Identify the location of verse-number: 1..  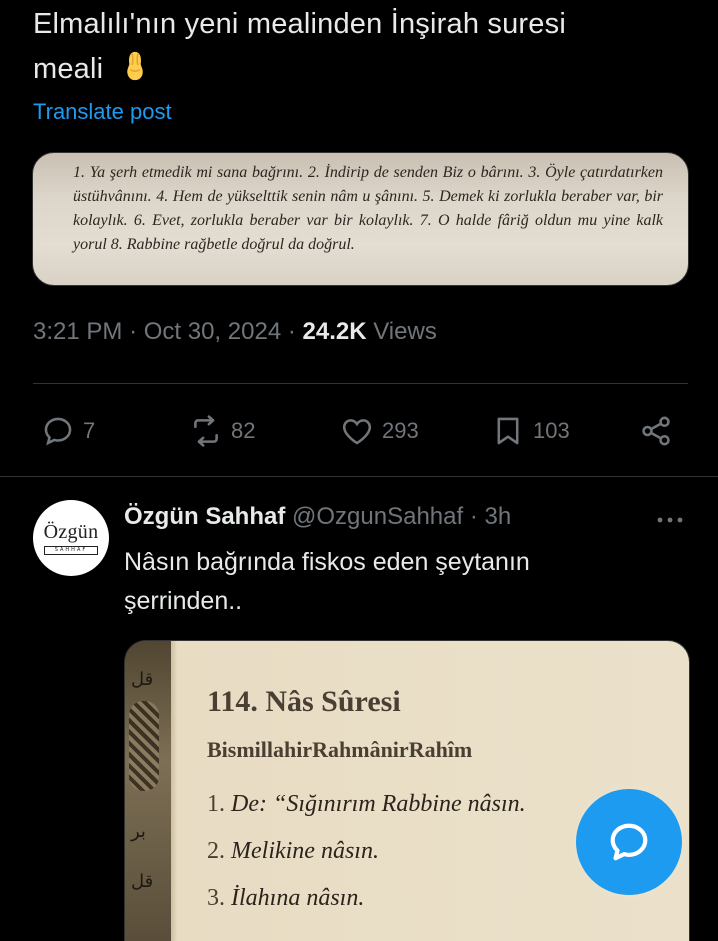
(216, 804).